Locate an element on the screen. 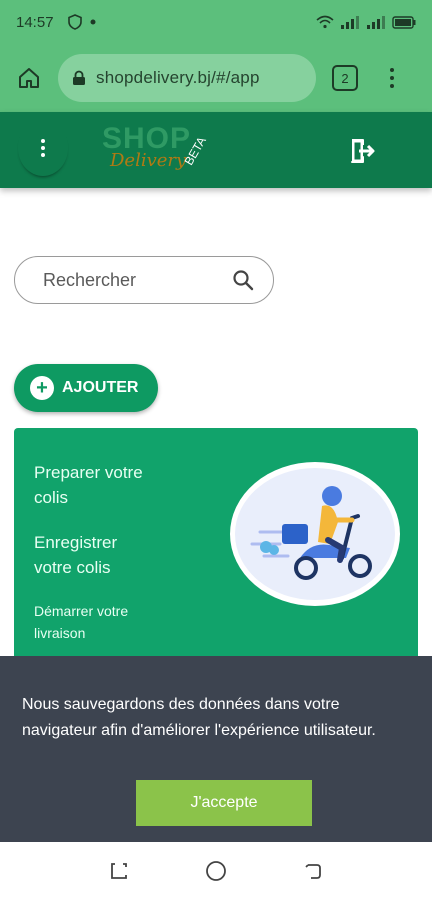 This screenshot has height=900, width=432. status-time: 14:57 is located at coordinates (35, 22).